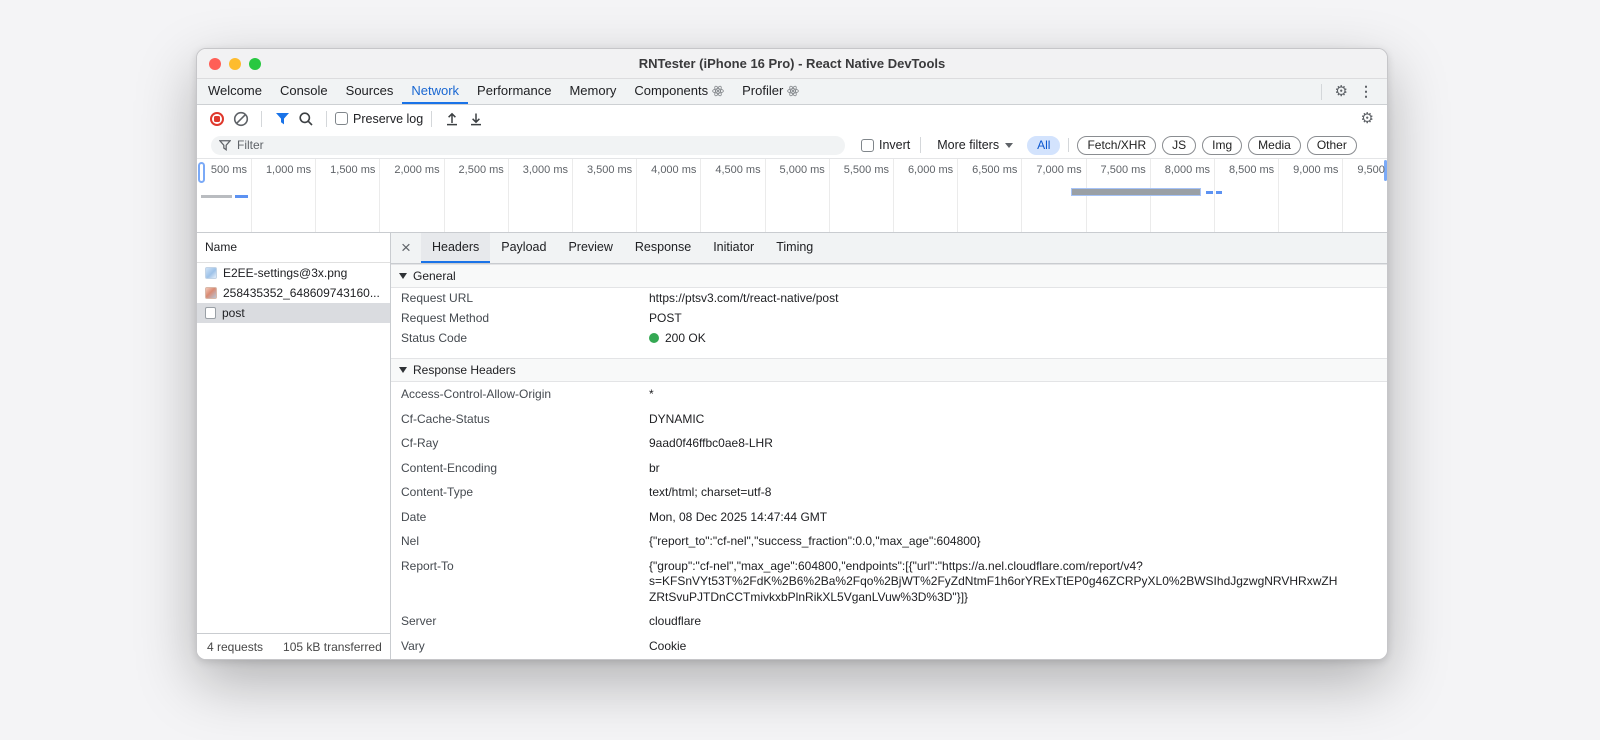 The width and height of the screenshot is (1600, 740). What do you see at coordinates (1059, 170) in the screenshot?
I see `timeline-tick-label: 7,000 ms` at bounding box center [1059, 170].